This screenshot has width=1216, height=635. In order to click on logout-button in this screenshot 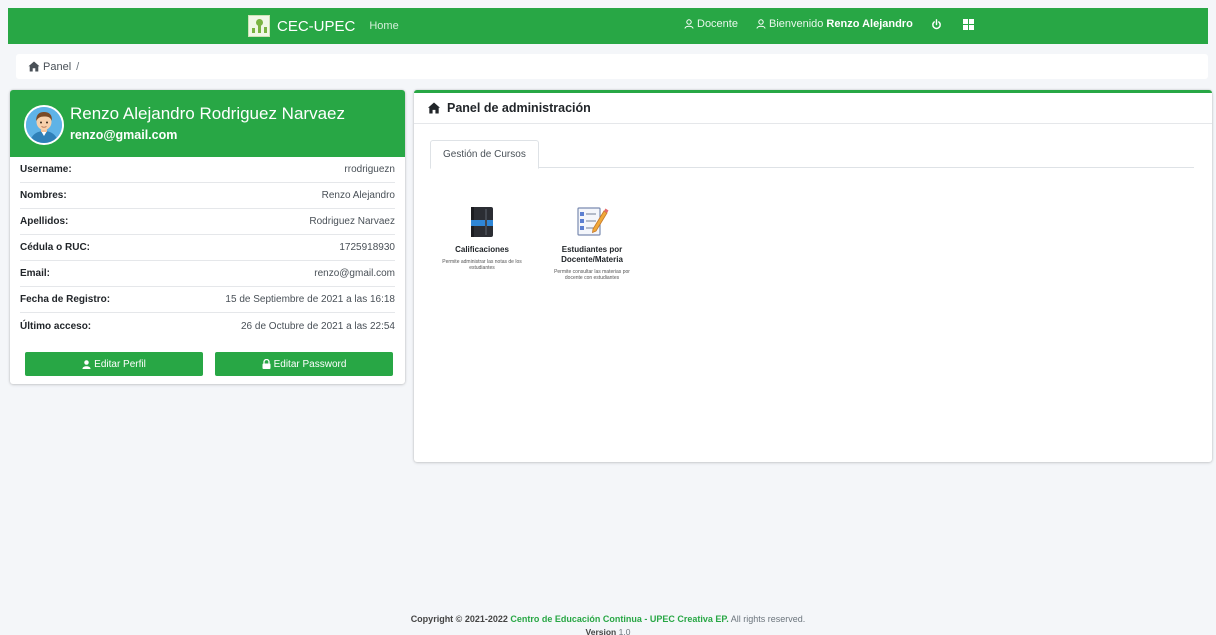, I will do `click(938, 24)`.